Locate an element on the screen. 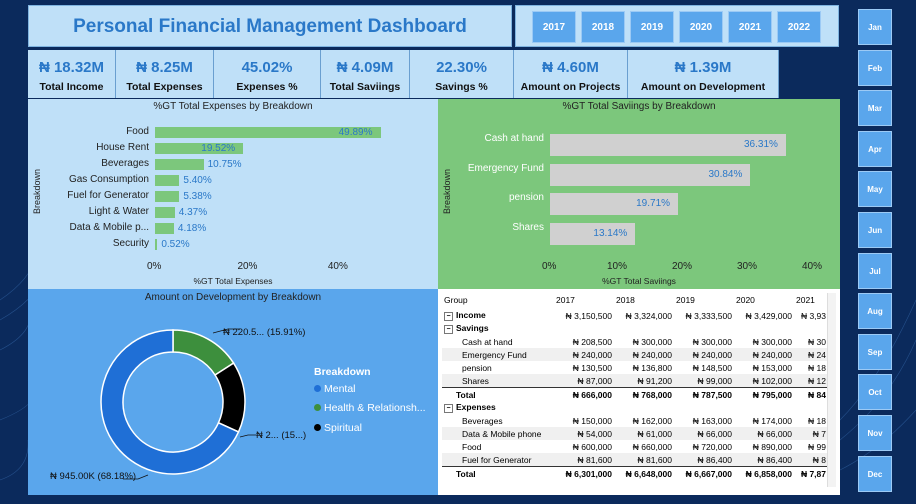 This screenshot has height=504, width=916. year-button-2017: 2017 is located at coordinates (554, 27).